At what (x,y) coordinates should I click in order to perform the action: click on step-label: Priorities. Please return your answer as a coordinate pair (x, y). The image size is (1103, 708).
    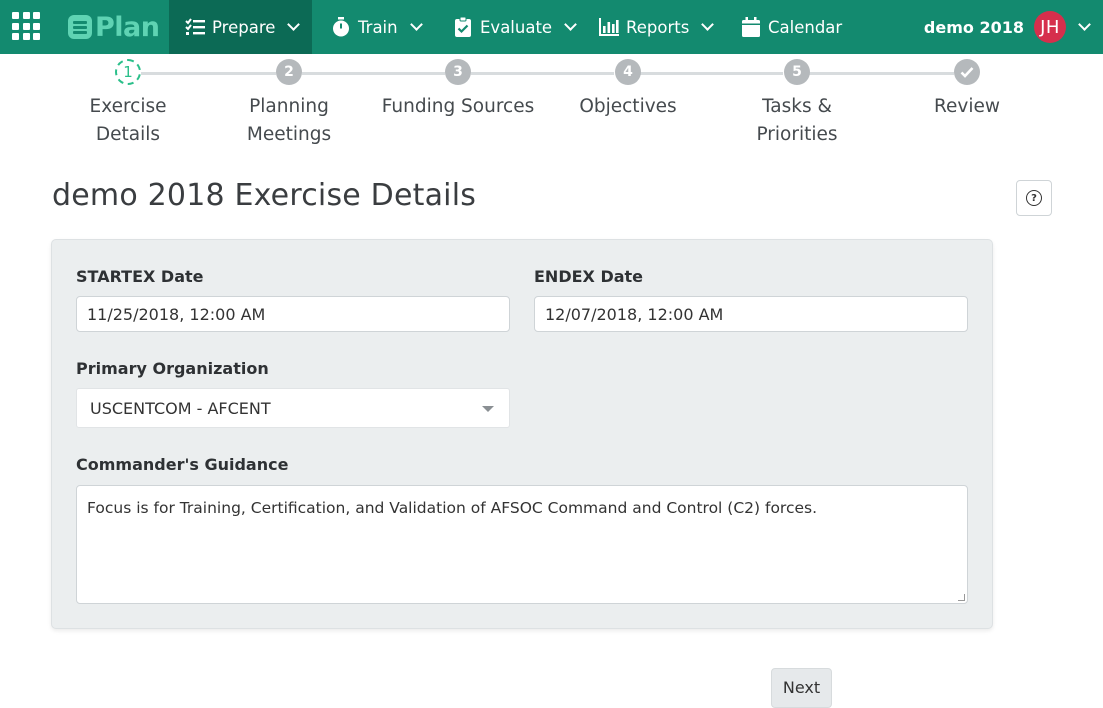
    Looking at the image, I should click on (797, 134).